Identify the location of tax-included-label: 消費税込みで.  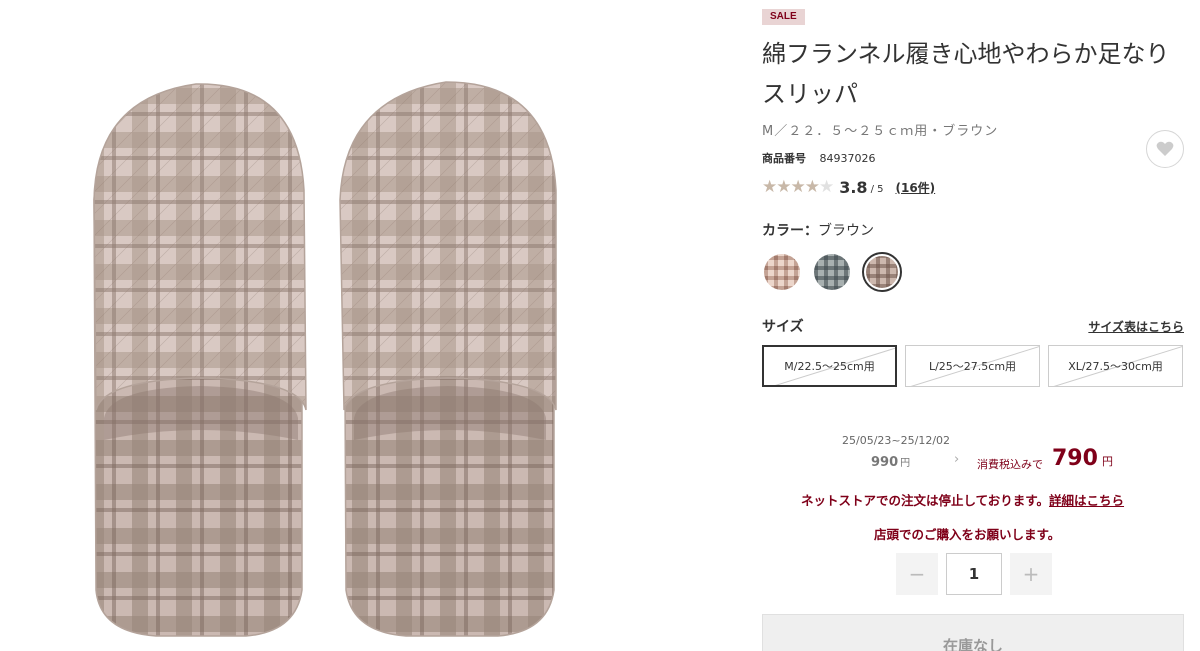
(1010, 464).